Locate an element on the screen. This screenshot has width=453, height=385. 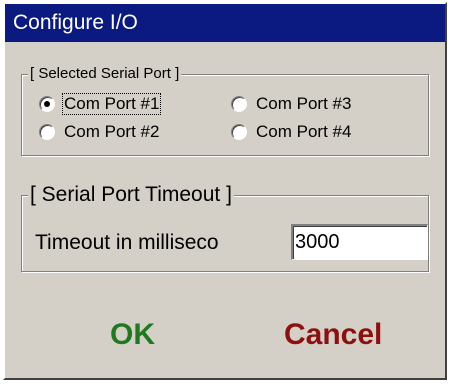
radio-com-port-4: Com Port #4 is located at coordinates (291, 132).